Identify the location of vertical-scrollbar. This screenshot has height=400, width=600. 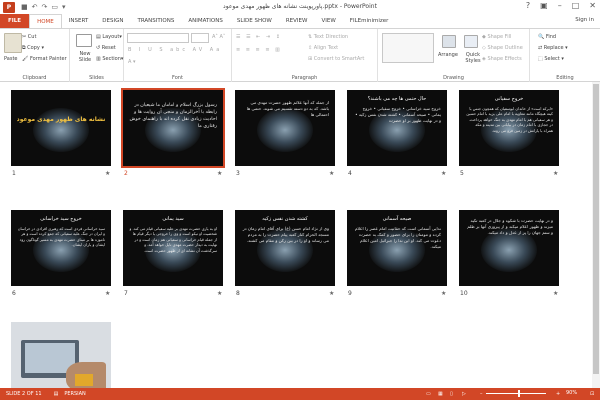
(596, 235).